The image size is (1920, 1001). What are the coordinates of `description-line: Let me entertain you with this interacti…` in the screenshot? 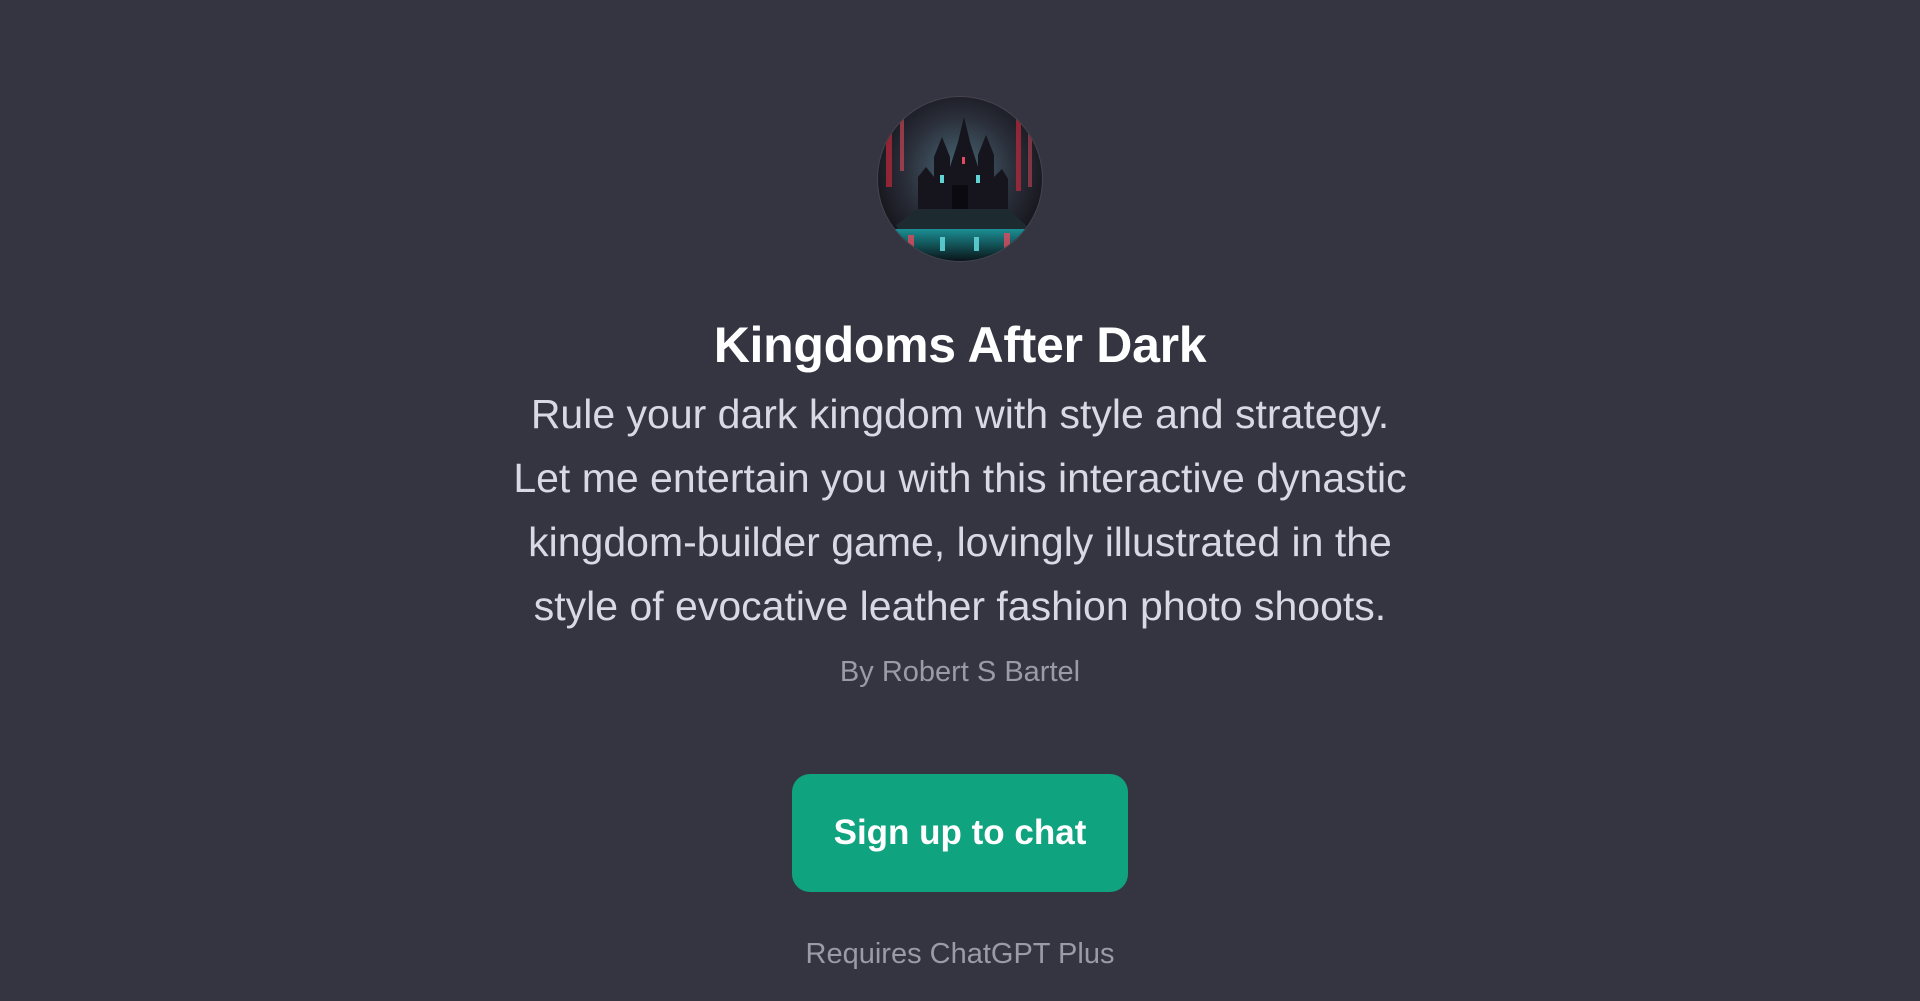 It's located at (960, 478).